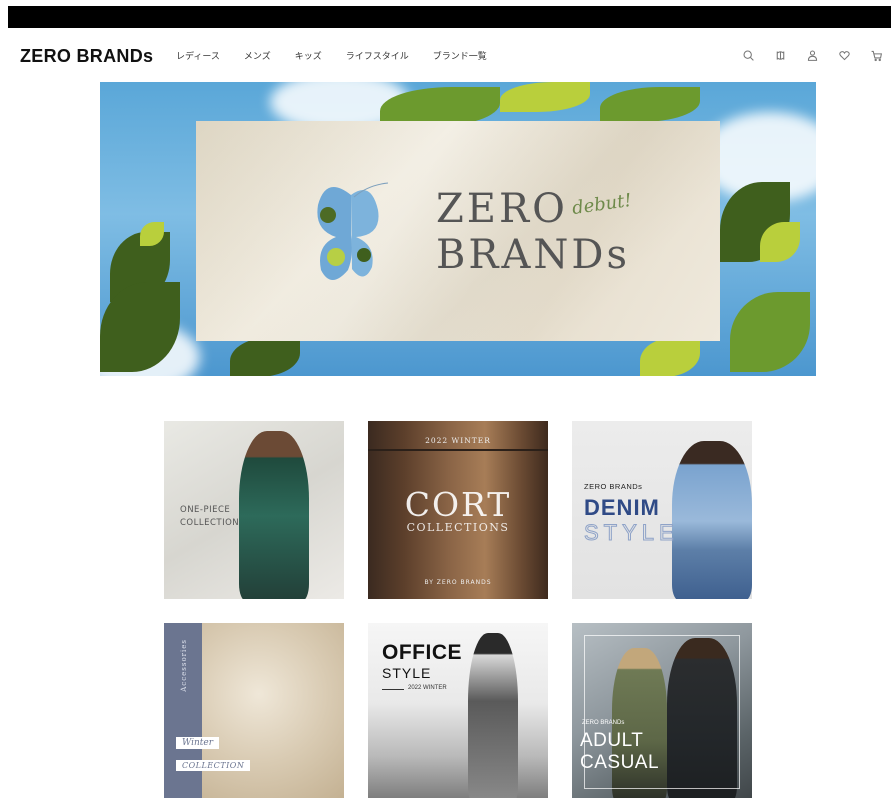  Describe the element at coordinates (458, 450) in the screenshot. I see `hanger-rail` at that location.